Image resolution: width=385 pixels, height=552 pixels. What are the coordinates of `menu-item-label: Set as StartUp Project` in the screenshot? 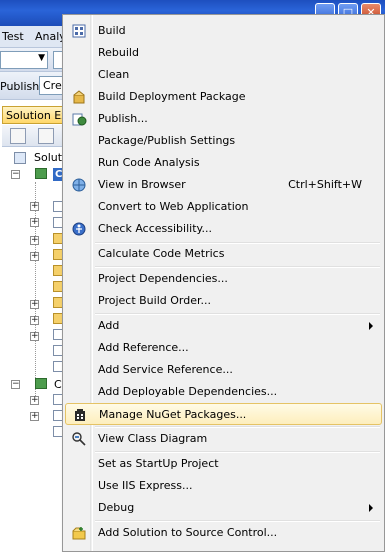 It's located at (158, 463).